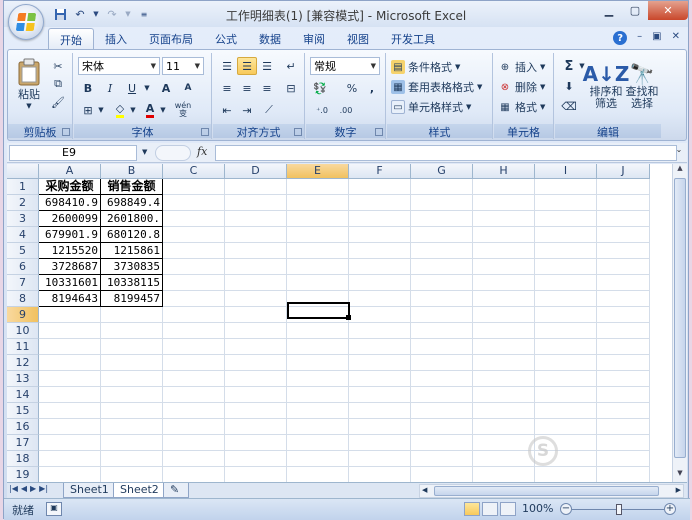  Describe the element at coordinates (379, 132) in the screenshot. I see `number-launcher-icon` at that location.